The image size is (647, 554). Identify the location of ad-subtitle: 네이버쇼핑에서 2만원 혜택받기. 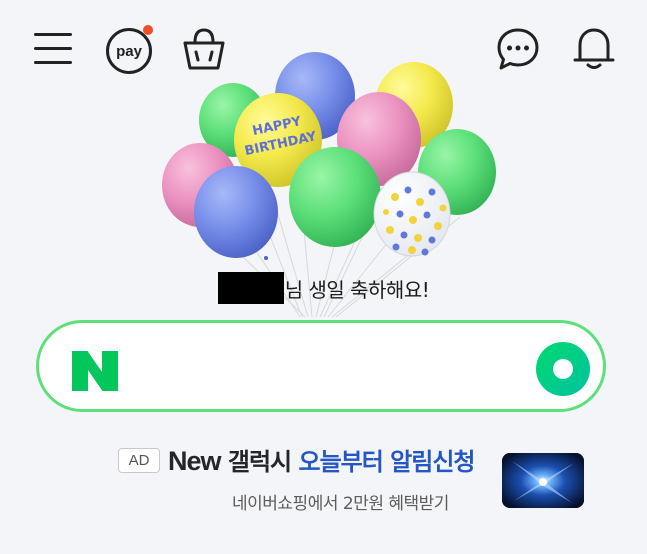
(340, 504).